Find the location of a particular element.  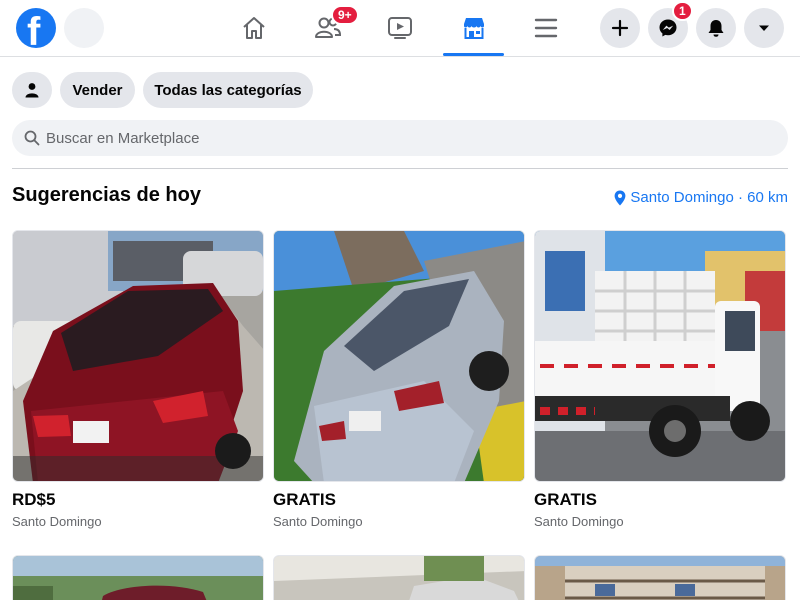

sell-label: Vender is located at coordinates (97, 90).